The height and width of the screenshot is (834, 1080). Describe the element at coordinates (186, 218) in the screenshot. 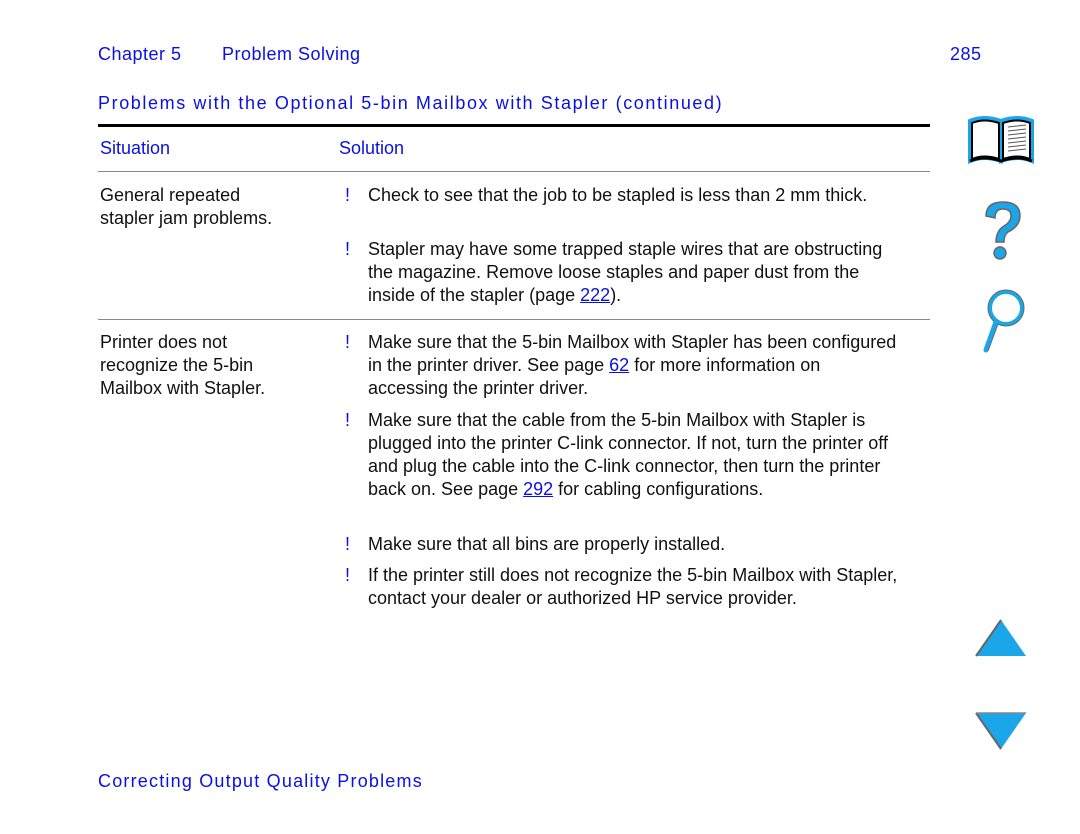

I see `situation-line: stapler jam problems.` at that location.